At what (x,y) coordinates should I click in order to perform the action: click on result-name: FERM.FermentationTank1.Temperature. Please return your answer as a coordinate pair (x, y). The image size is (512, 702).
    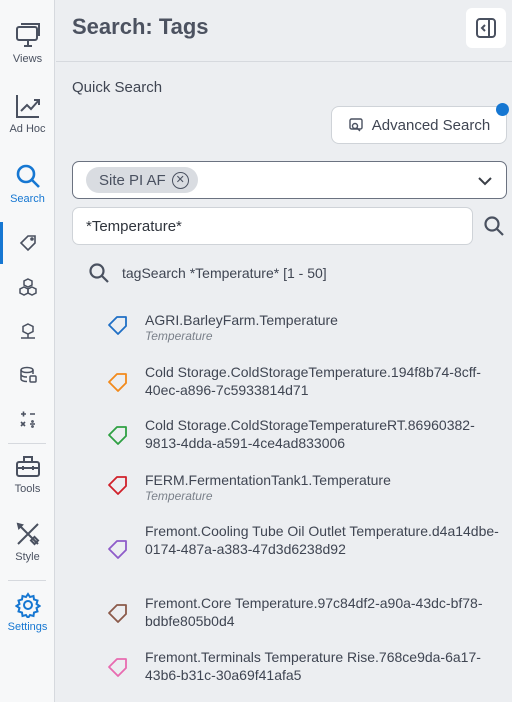
    Looking at the image, I should click on (268, 480).